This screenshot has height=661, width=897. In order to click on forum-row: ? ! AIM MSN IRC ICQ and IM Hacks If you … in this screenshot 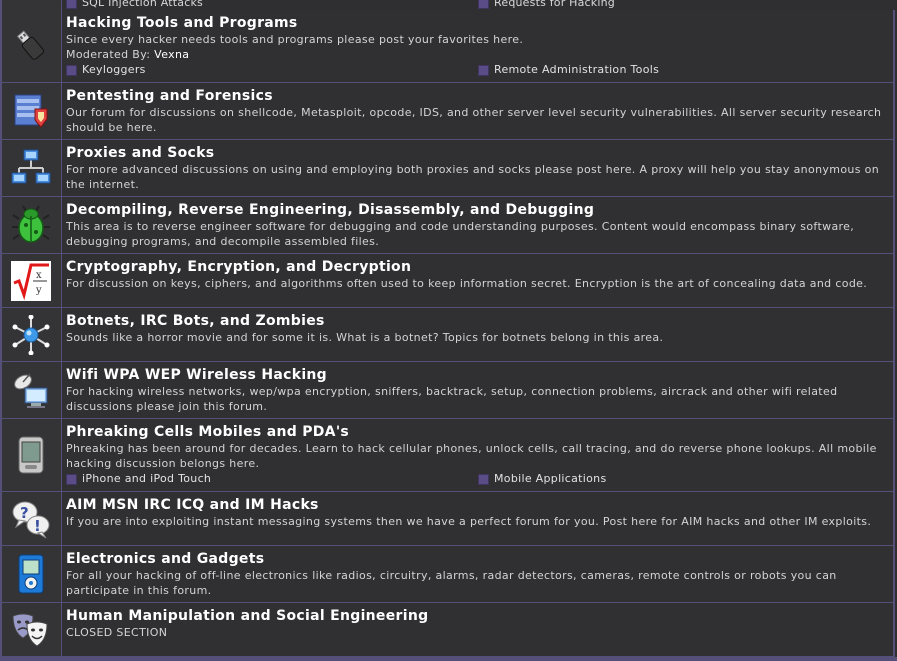, I will do `click(447, 519)`.